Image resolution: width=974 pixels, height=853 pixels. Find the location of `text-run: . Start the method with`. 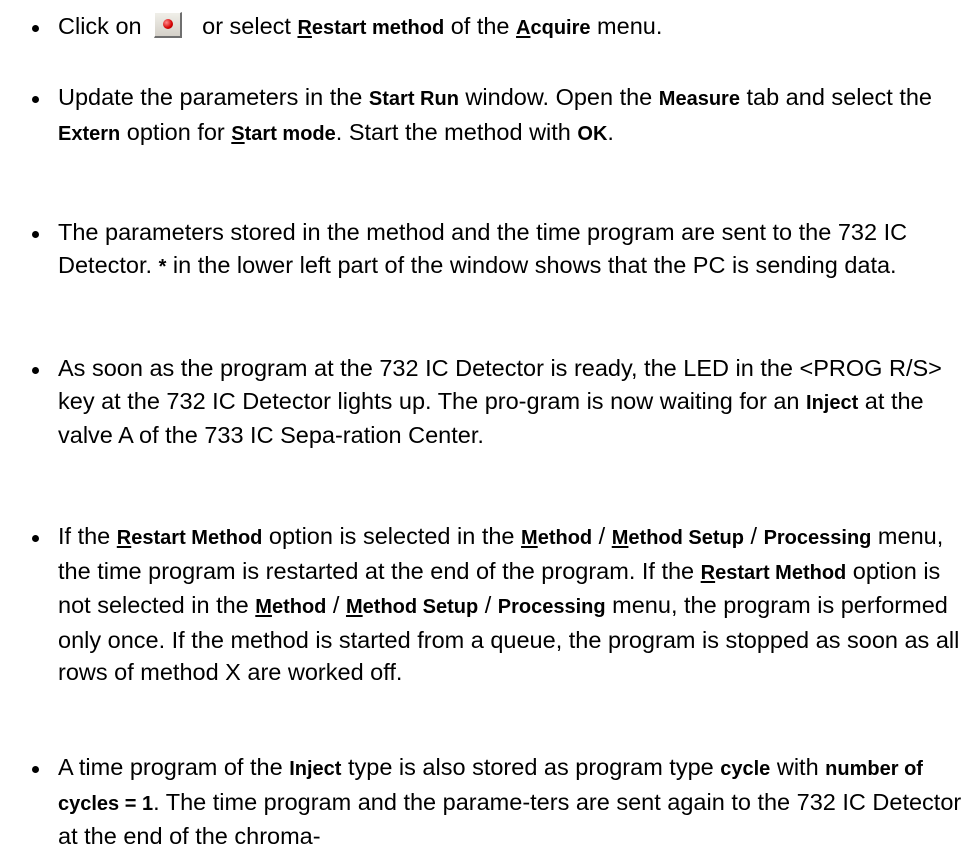

text-run: . Start the method with is located at coordinates (456, 131).